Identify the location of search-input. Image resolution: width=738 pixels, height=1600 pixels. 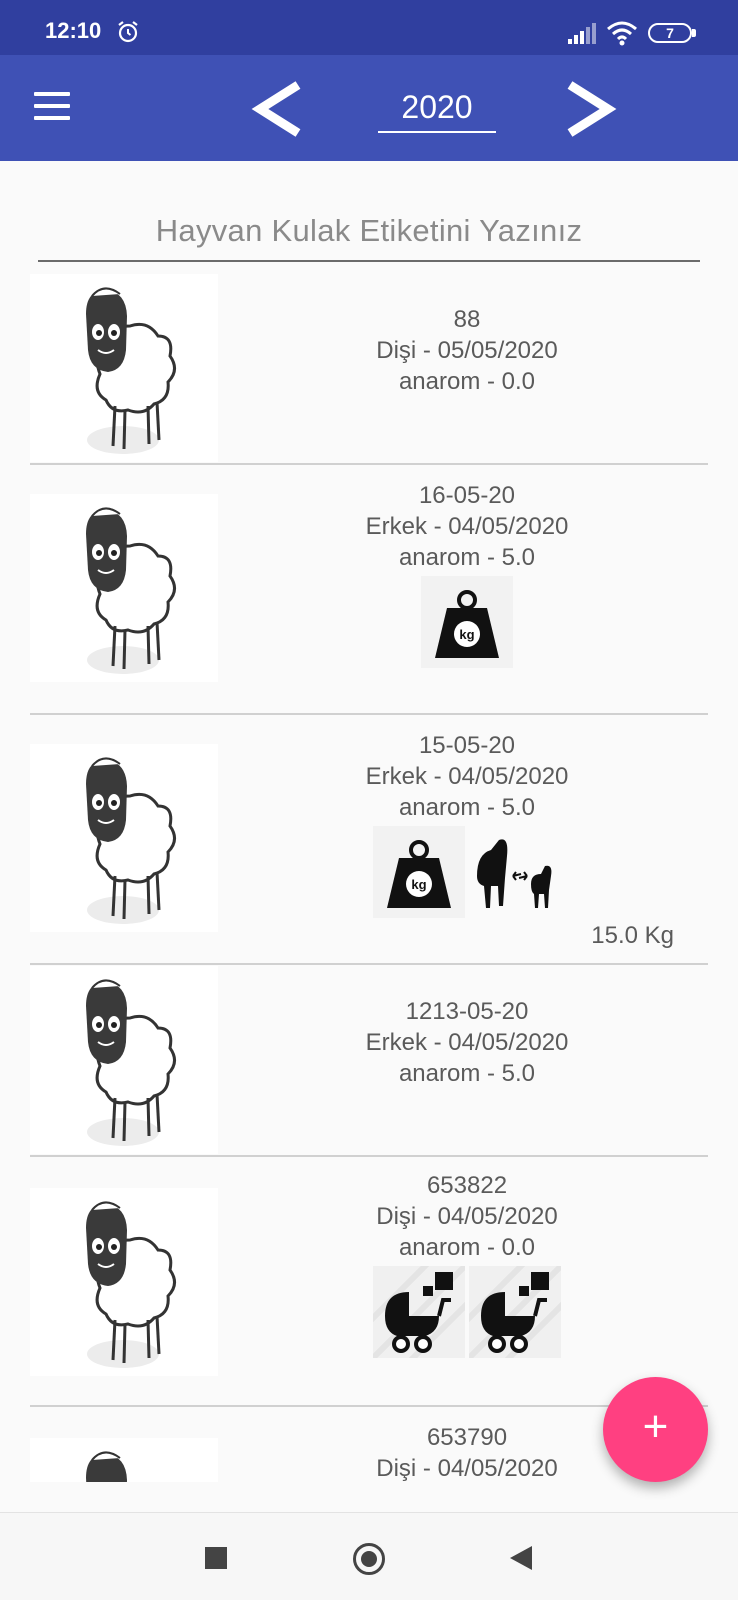
(369, 232).